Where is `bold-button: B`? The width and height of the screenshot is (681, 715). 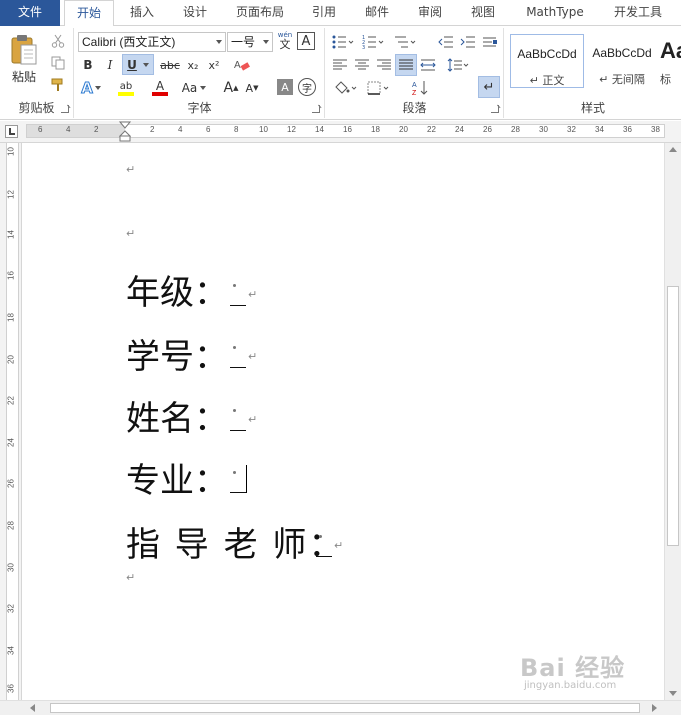 bold-button: B is located at coordinates (88, 65).